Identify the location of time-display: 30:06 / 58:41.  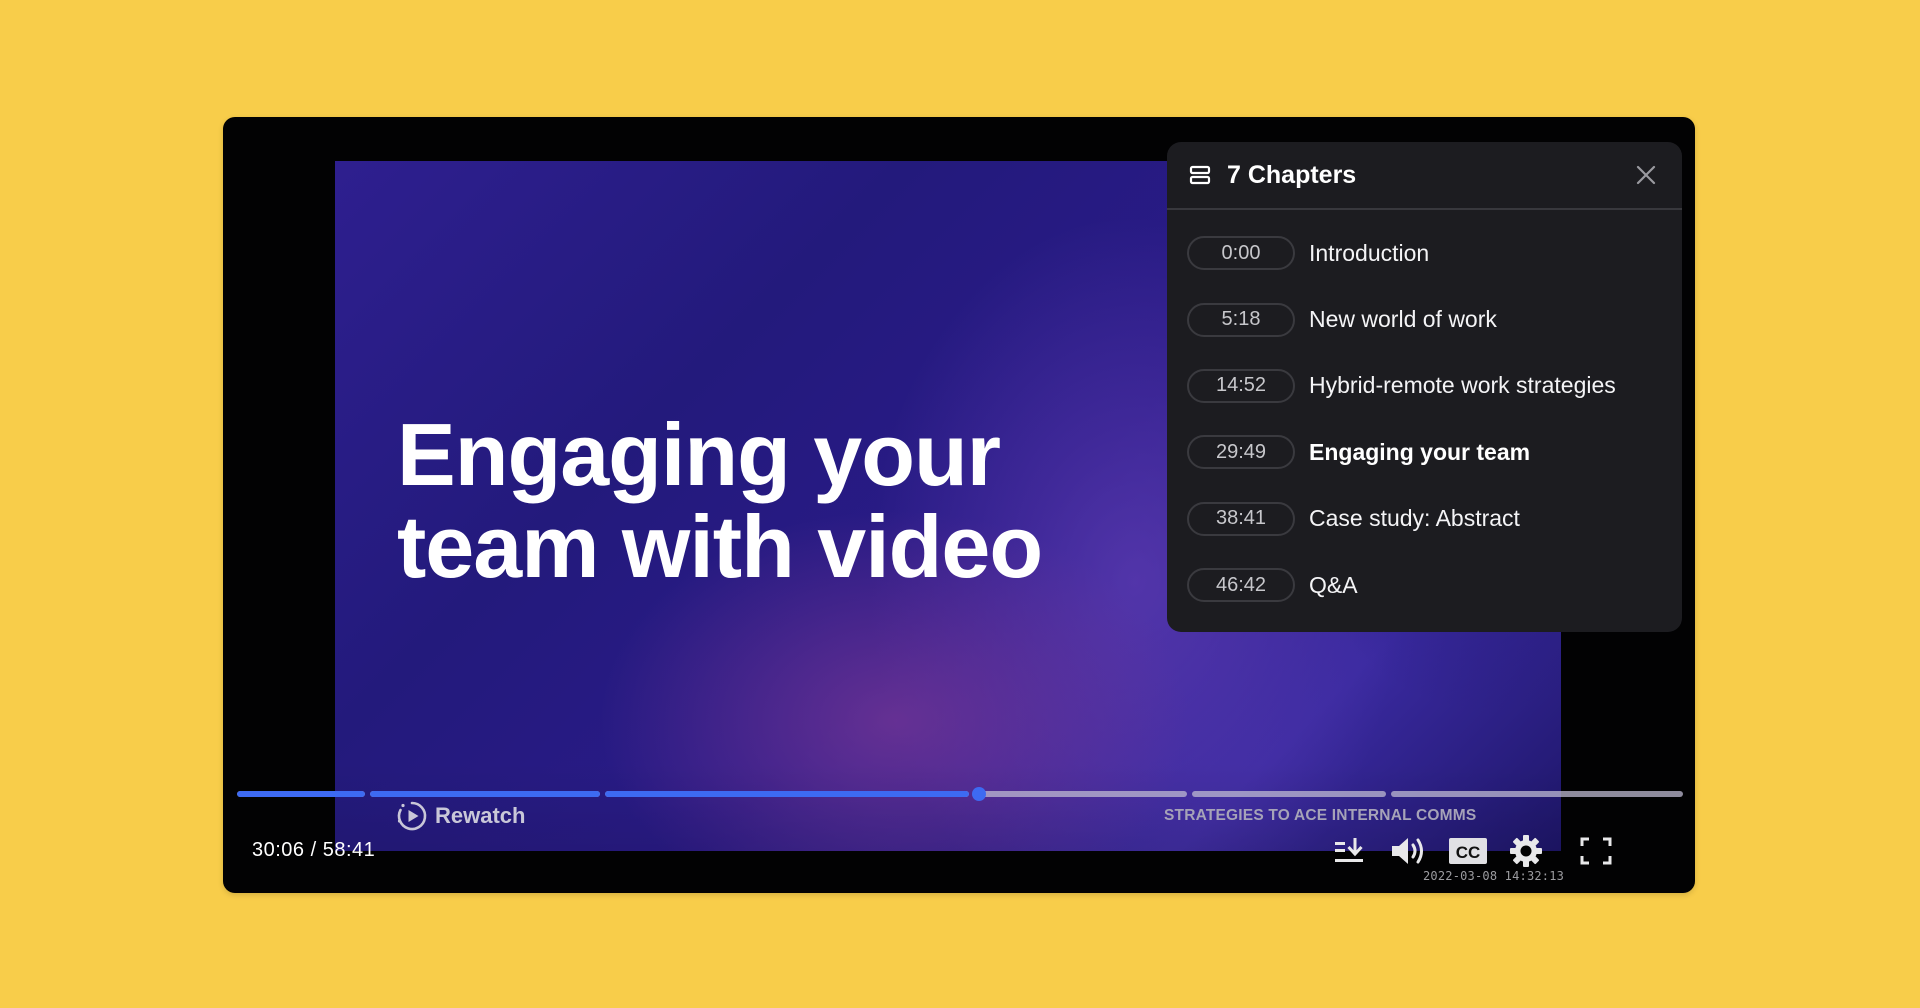
(314, 850).